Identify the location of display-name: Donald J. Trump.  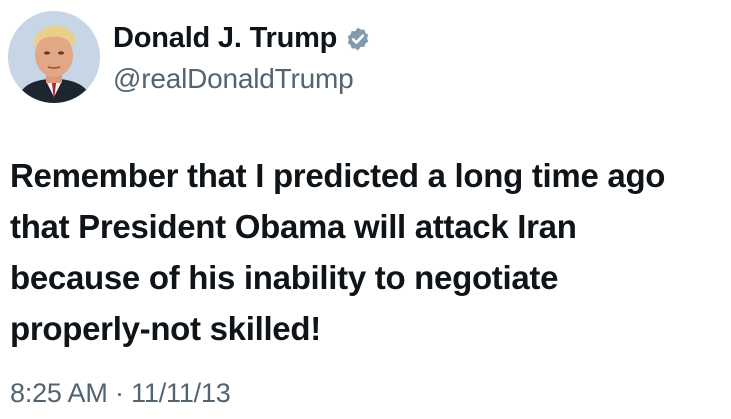
(225, 38).